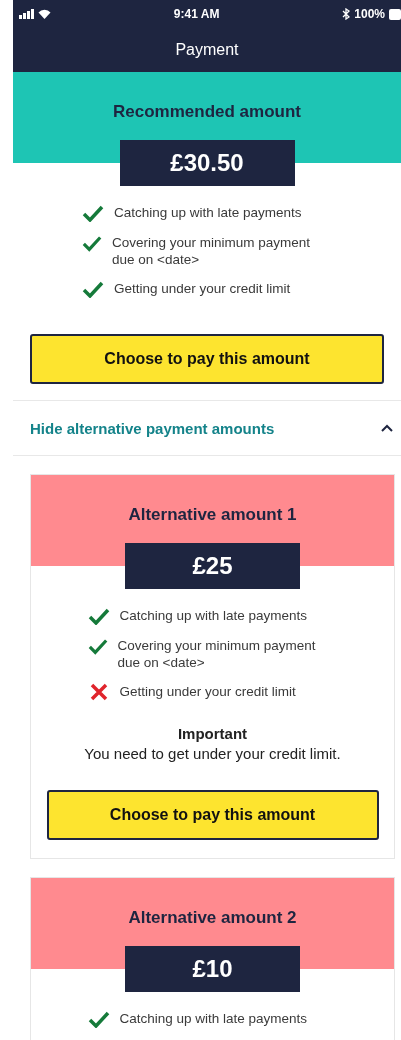 This screenshot has height=1040, width=401. Describe the element at coordinates (212, 566) in the screenshot. I see `amount-value: £25` at that location.